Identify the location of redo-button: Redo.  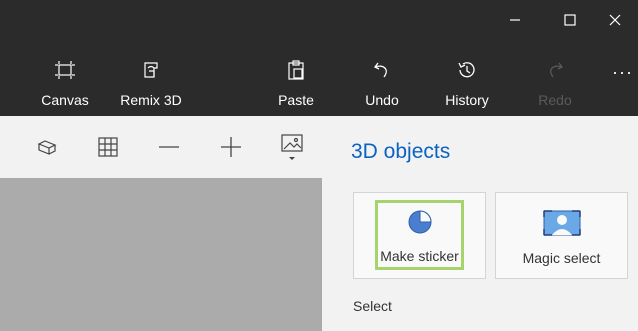
(555, 84).